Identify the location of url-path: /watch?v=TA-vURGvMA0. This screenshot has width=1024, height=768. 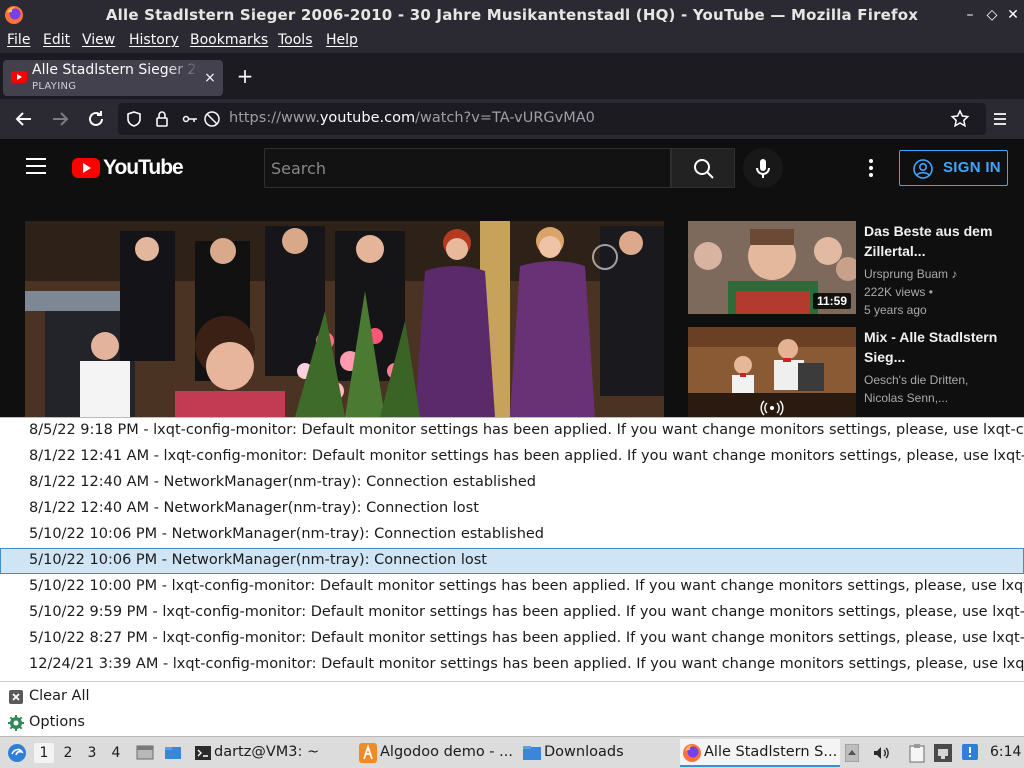
(505, 118).